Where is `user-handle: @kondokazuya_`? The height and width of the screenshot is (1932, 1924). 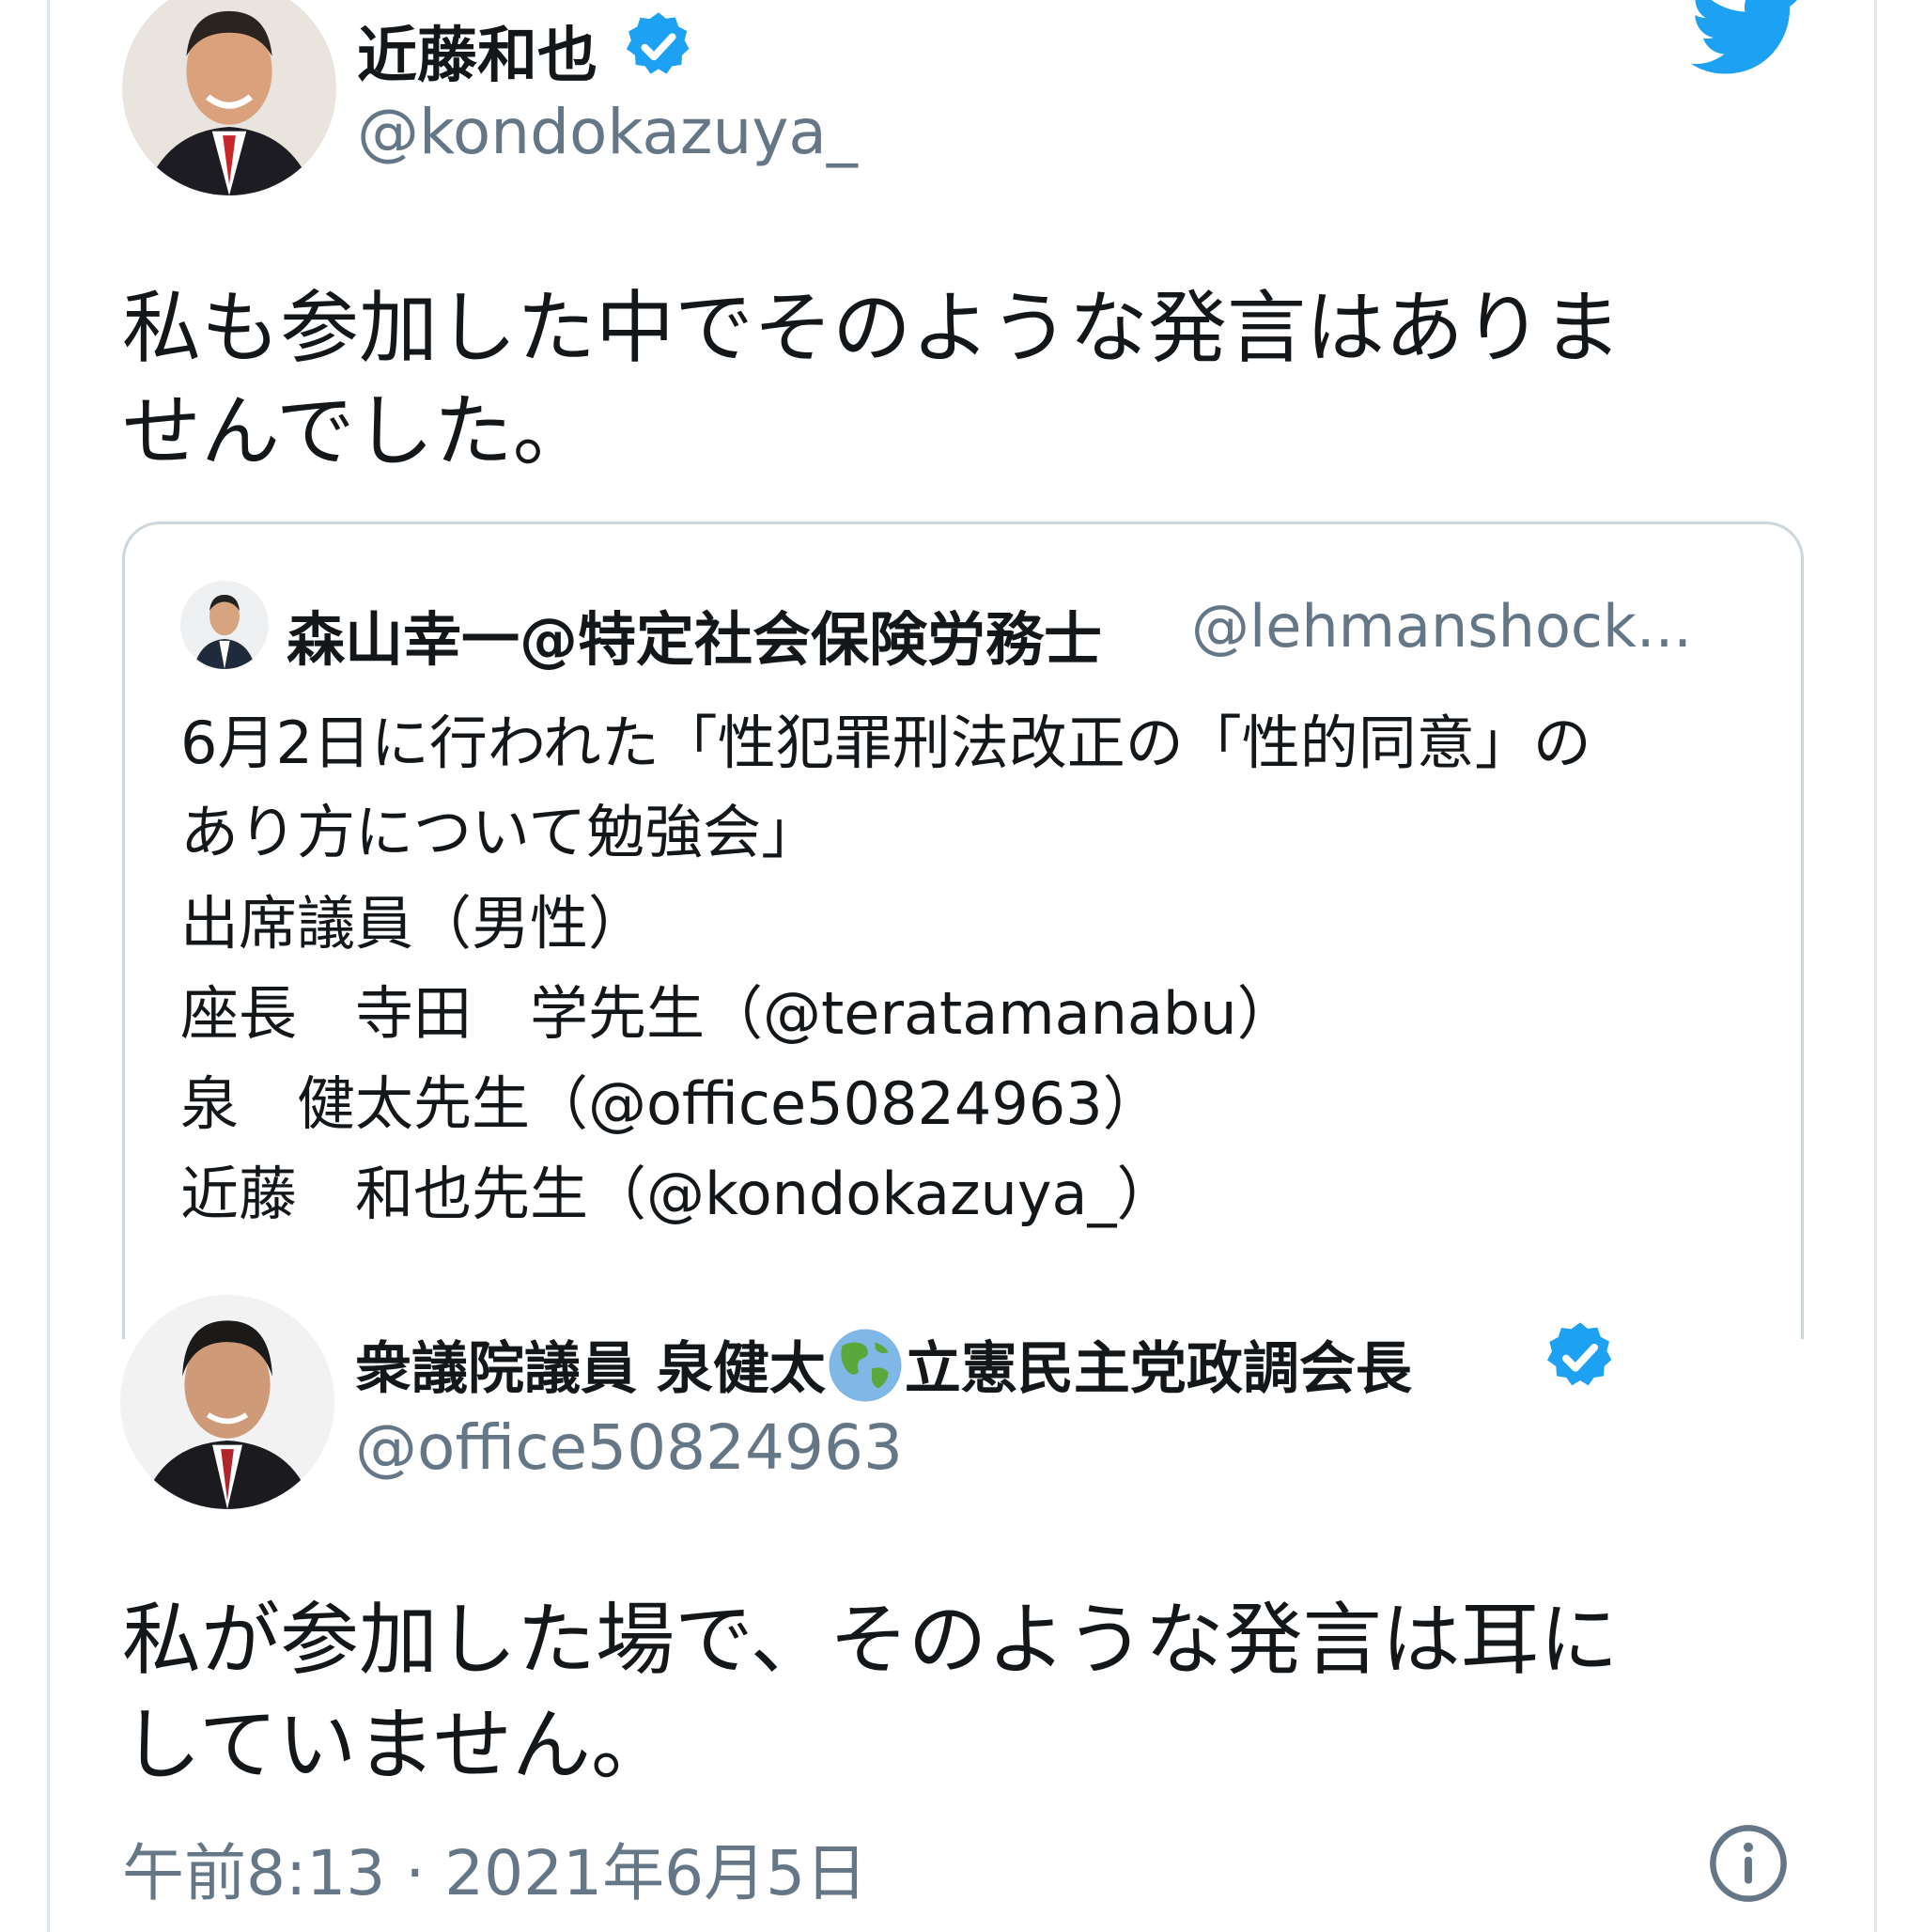
user-handle: @kondokazuya_ is located at coordinates (607, 132).